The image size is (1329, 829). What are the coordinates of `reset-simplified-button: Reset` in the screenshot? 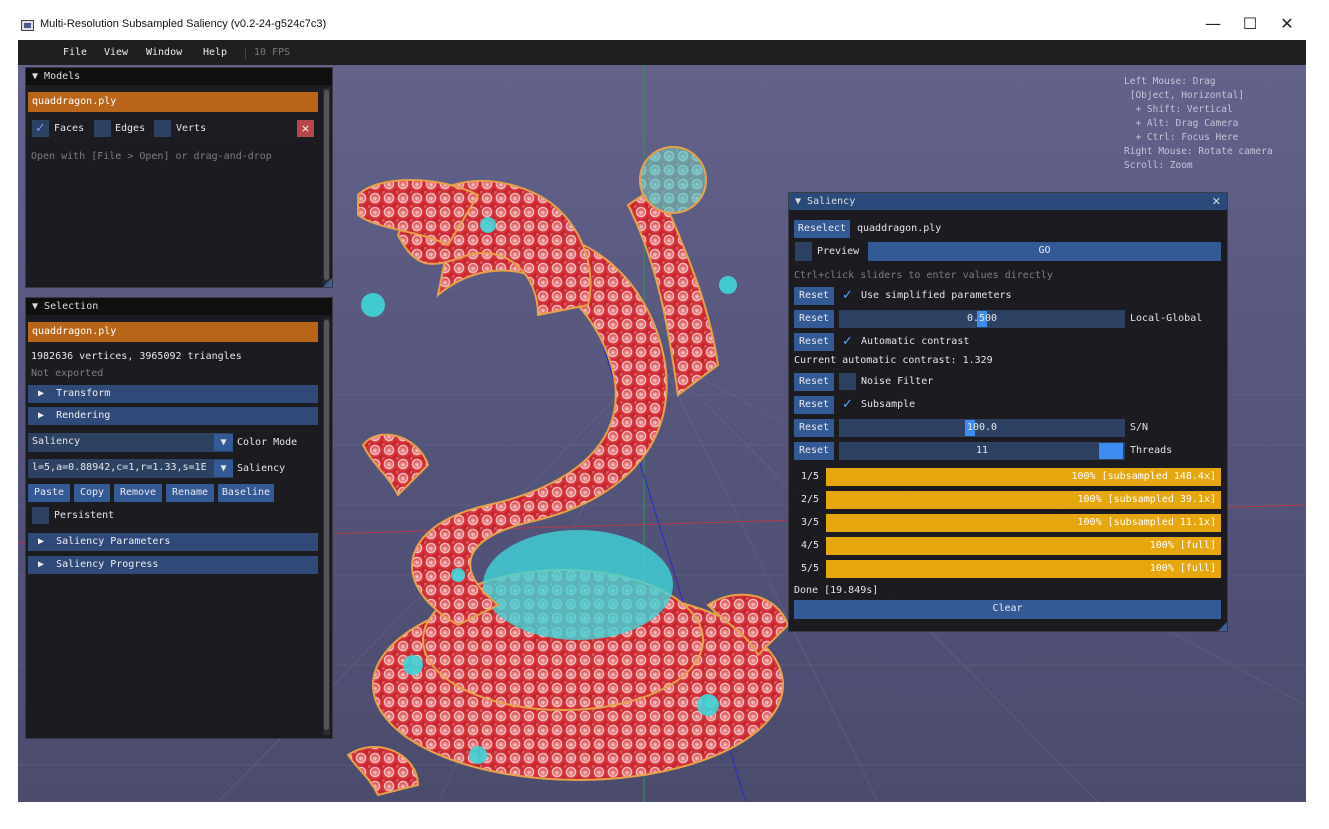 It's located at (814, 296).